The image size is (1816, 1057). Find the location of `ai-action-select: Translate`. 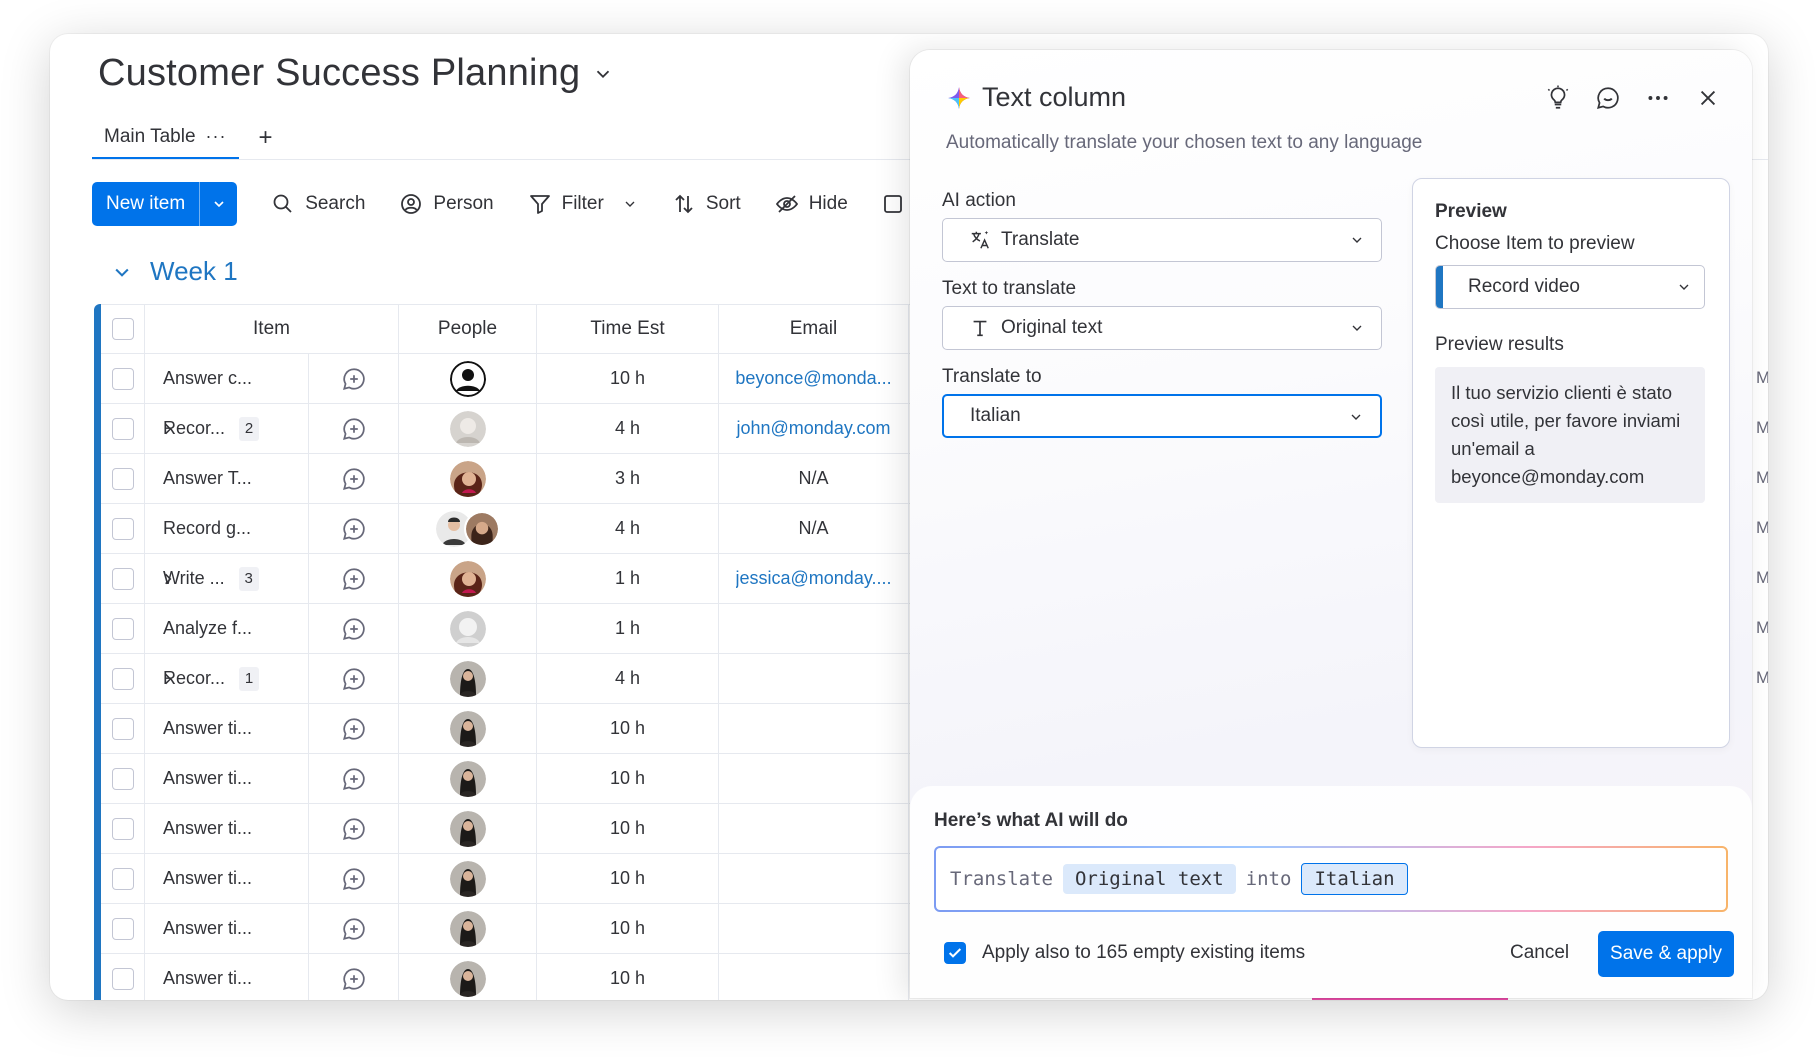

ai-action-select: Translate is located at coordinates (1162, 240).